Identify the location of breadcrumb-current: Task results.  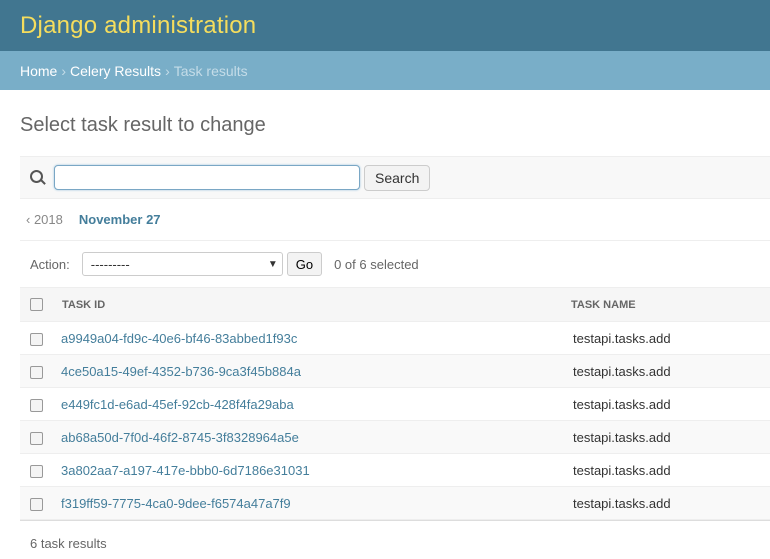
(210, 70).